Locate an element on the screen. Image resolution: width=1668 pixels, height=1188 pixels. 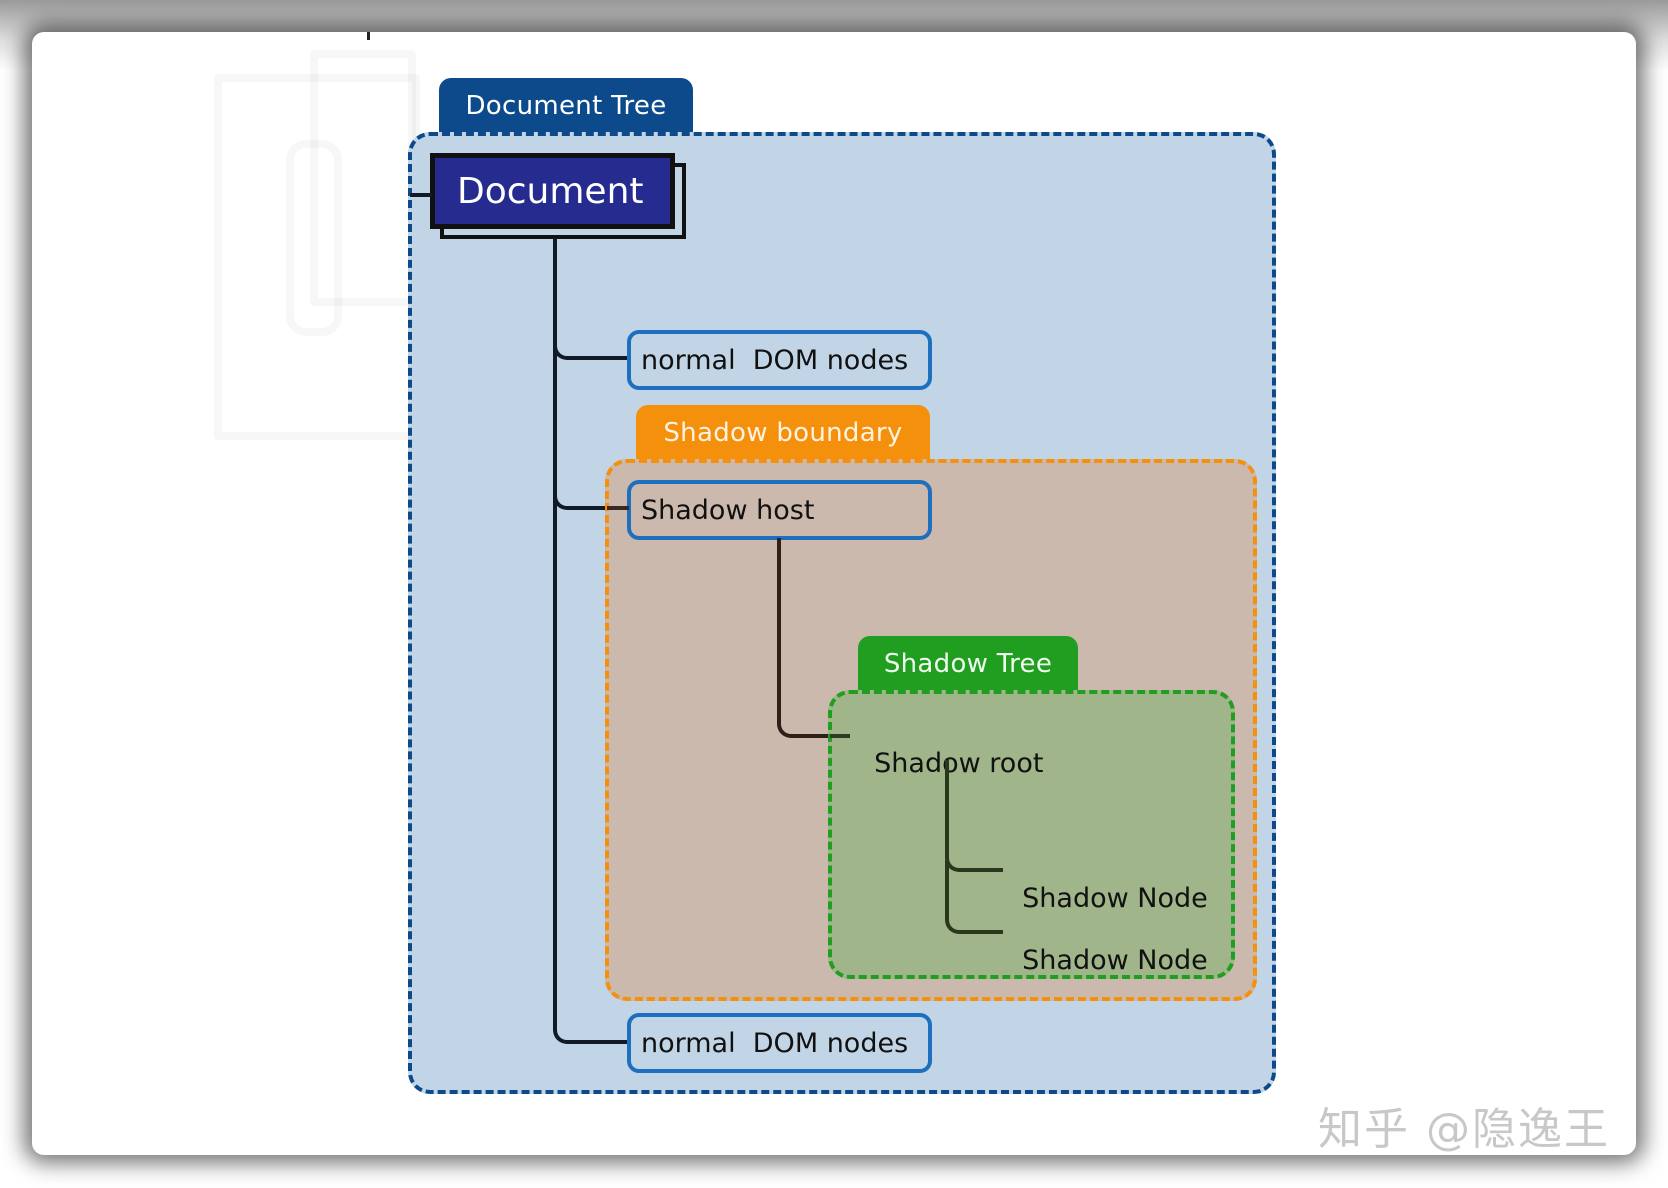
connector-host-stub is located at coordinates (618, 508).